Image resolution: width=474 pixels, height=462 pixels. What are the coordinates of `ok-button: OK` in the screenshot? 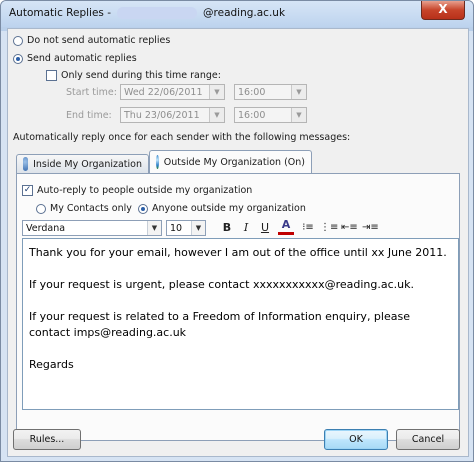 It's located at (356, 439).